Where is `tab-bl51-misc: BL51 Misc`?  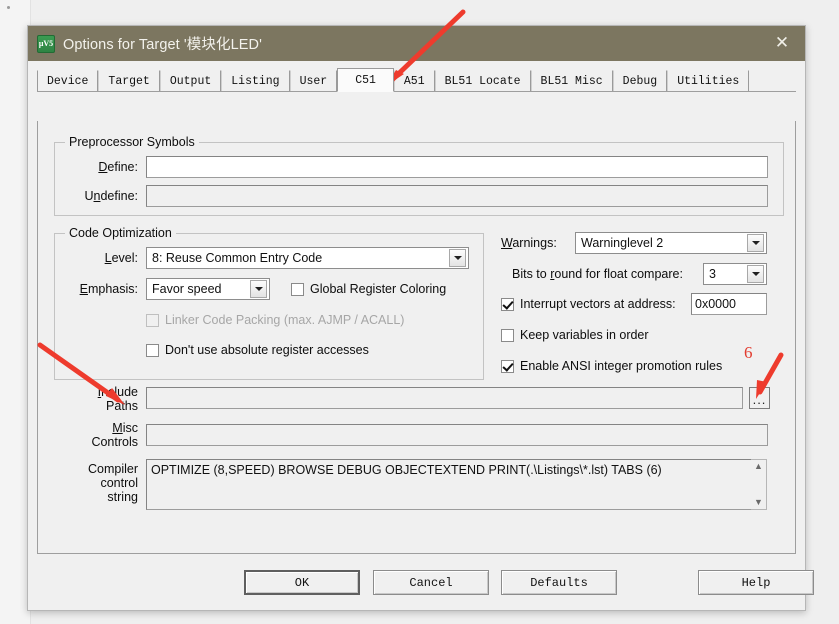 tab-bl51-misc: BL51 Misc is located at coordinates (571, 80).